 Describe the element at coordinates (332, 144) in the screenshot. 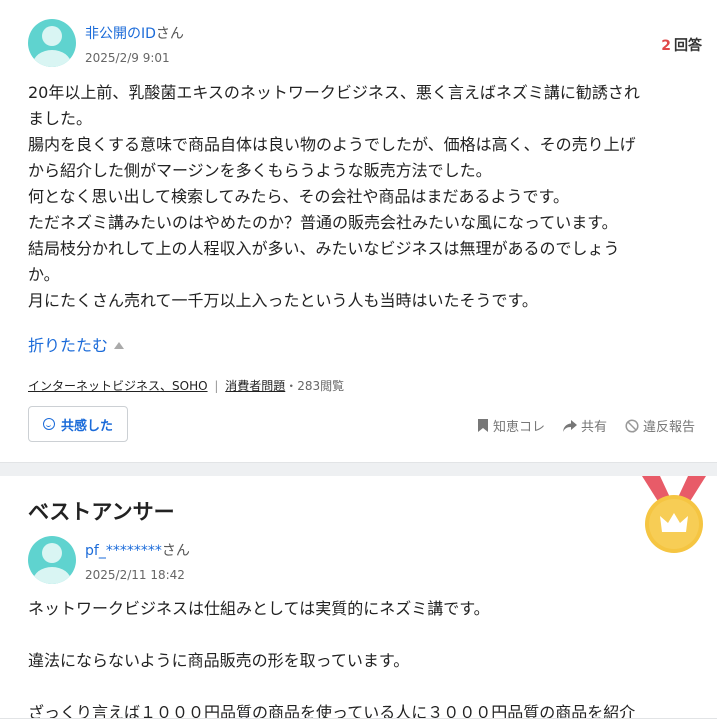

I see `question-line: 腸内を良くする意味で商品自体は良い物のようでしたが、価格は高く、その売り上げ` at that location.